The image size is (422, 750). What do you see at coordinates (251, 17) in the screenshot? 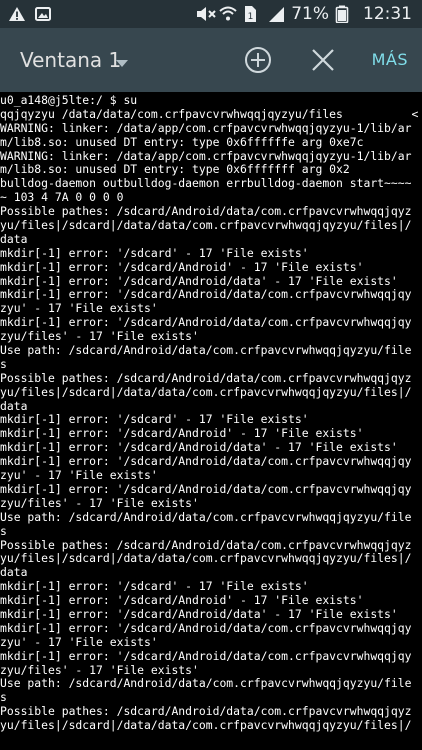
I see `svg-text: 1` at bounding box center [251, 17].